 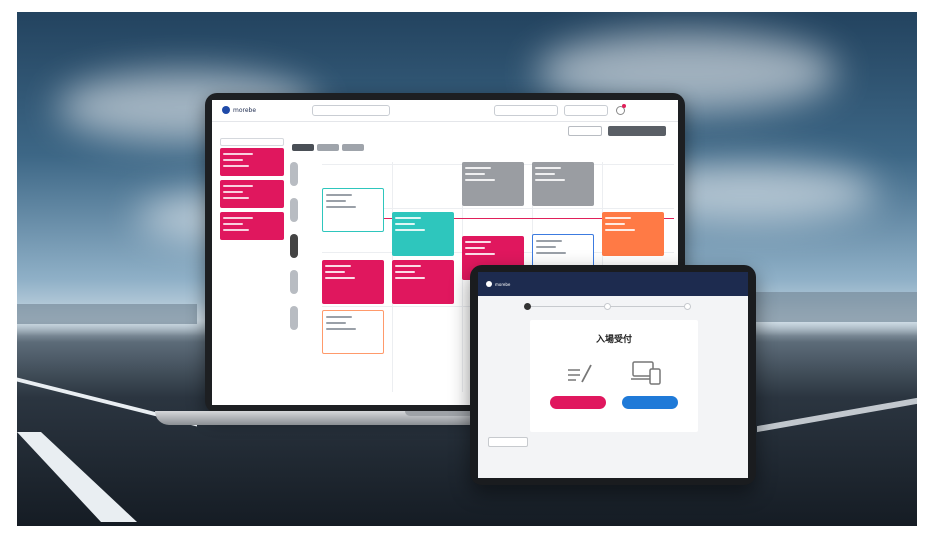 What do you see at coordinates (245, 110) in the screenshot?
I see `brand-name: morebe` at bounding box center [245, 110].